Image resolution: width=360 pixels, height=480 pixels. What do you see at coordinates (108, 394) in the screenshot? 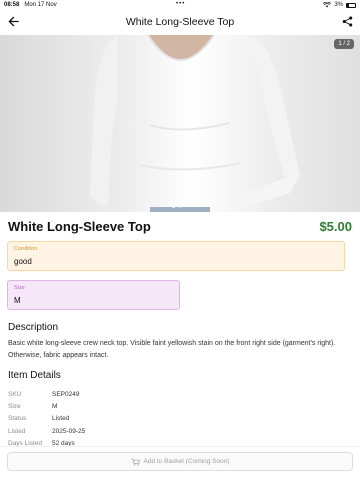
I see `detail-row: SKU SEP0249` at bounding box center [108, 394].